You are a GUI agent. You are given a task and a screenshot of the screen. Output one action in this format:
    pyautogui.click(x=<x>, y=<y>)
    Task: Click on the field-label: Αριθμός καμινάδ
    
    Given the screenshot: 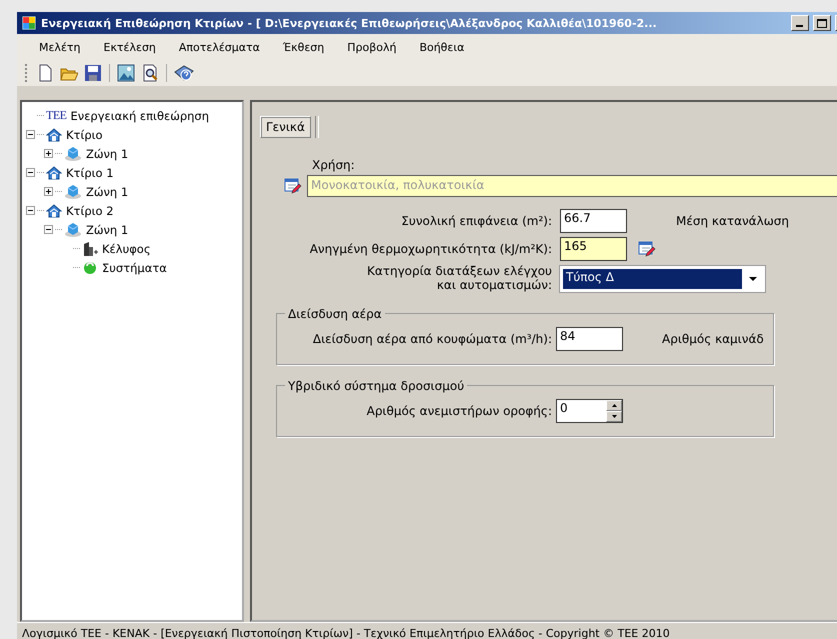 What is the action you would take?
    pyautogui.click(x=713, y=339)
    